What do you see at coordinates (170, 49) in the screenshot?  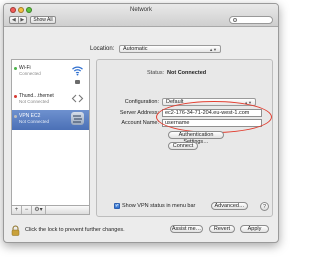 I see `location-select: Automatic ▲▼` at bounding box center [170, 49].